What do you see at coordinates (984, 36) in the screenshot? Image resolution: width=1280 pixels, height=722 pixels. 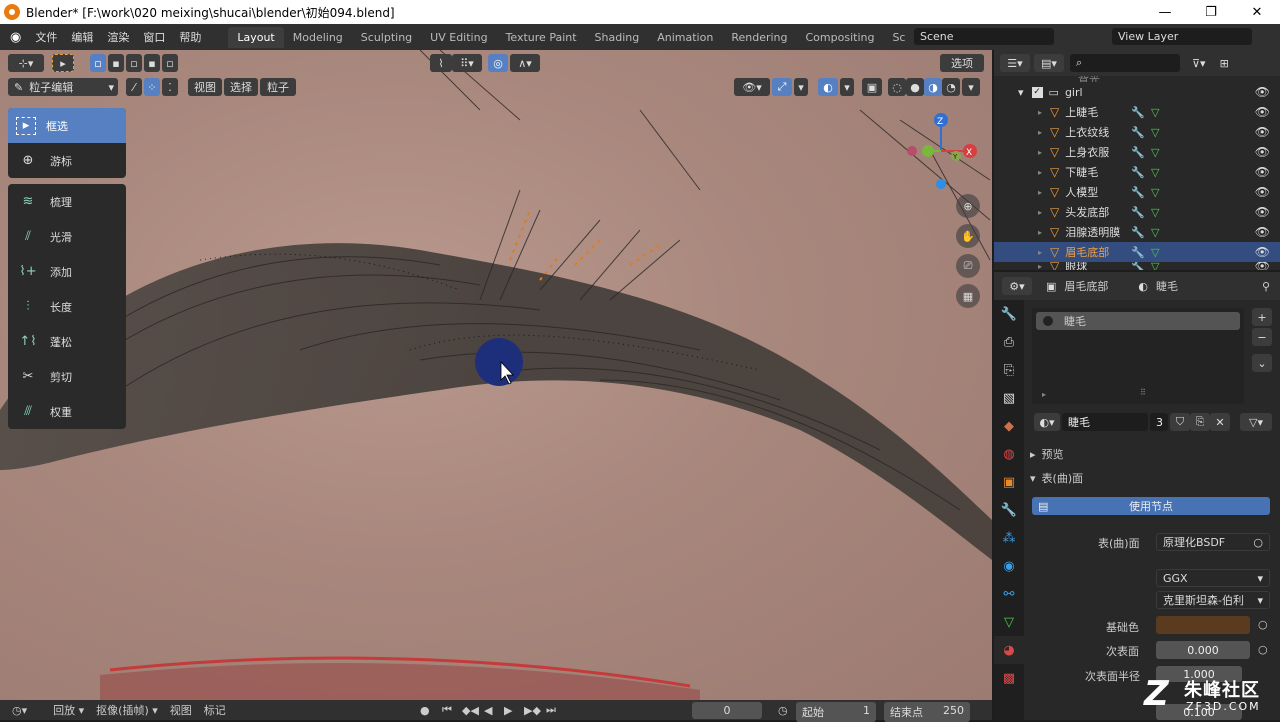 I see `scene-selector: Scene` at bounding box center [984, 36].